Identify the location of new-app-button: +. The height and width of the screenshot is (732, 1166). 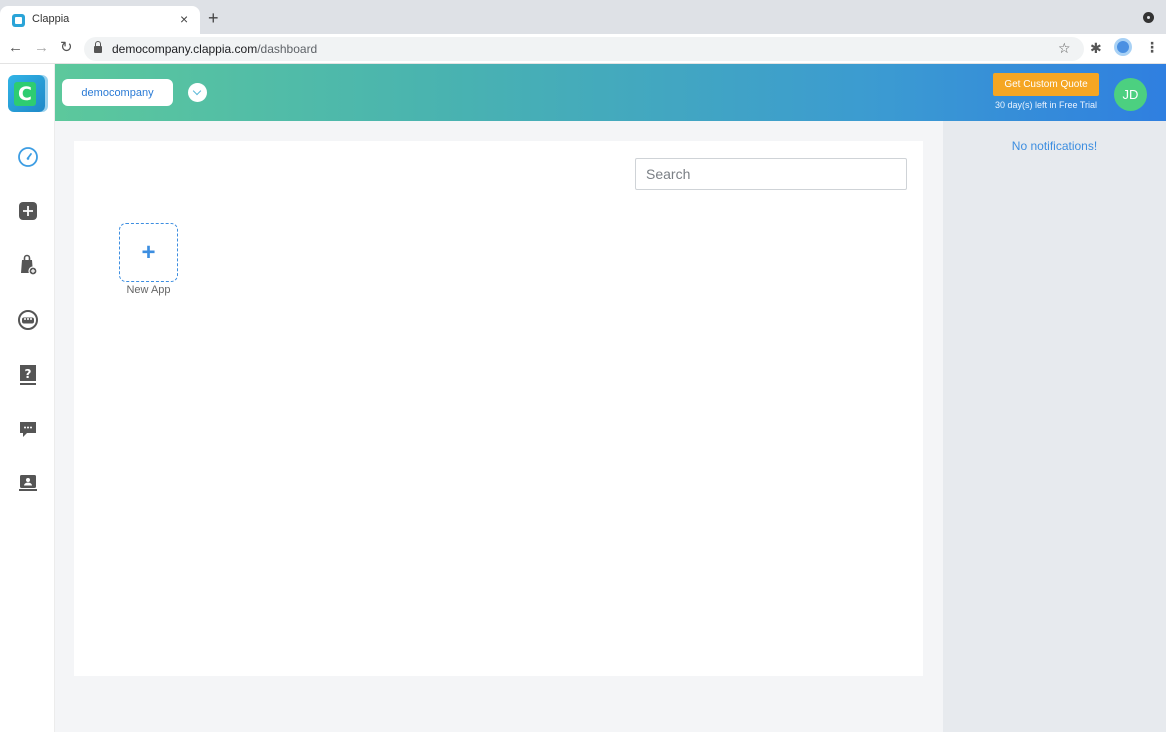
(148, 252).